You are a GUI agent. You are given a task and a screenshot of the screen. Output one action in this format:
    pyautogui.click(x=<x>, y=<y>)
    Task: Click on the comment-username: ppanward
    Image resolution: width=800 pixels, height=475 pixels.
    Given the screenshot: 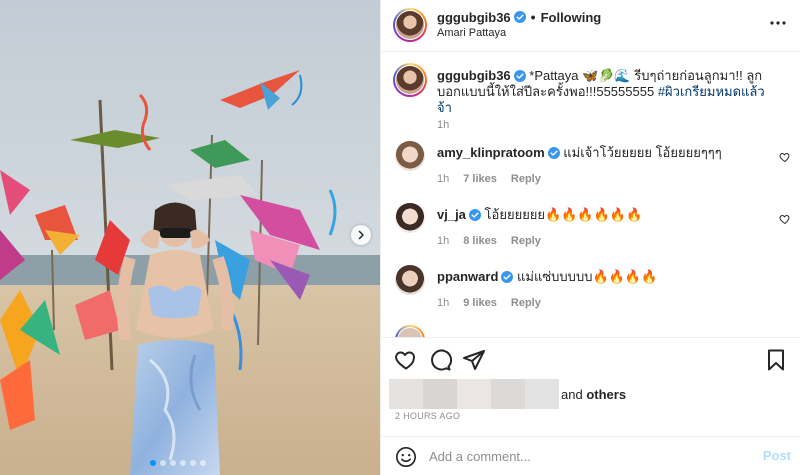 What is the action you would take?
    pyautogui.click(x=467, y=276)
    